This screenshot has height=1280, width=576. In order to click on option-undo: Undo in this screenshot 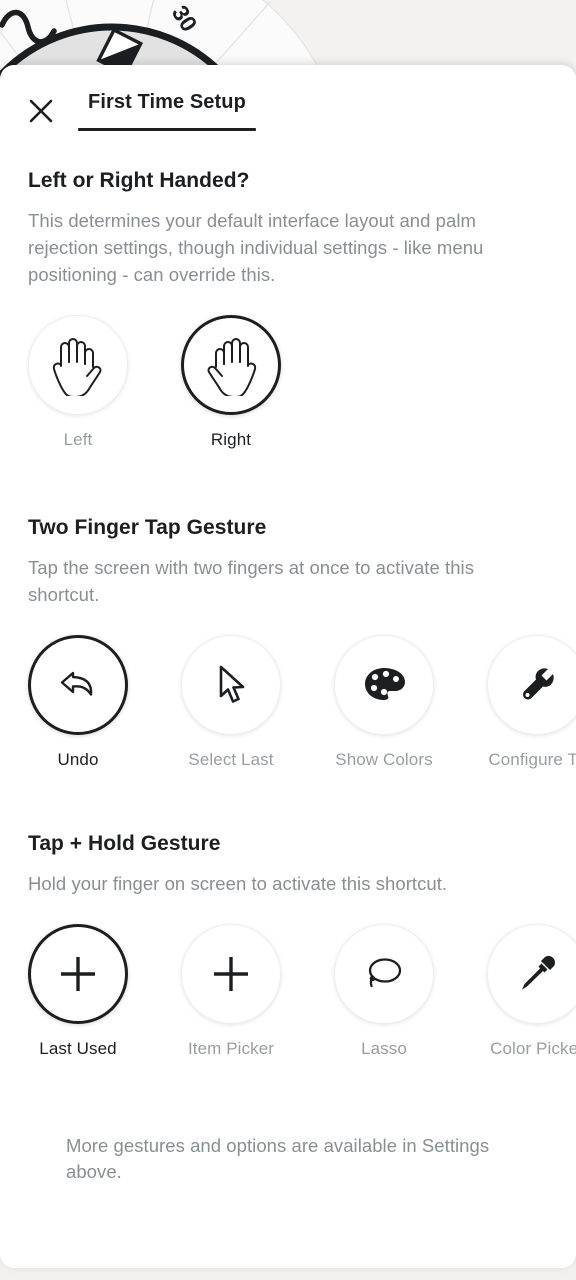, I will do `click(78, 702)`.